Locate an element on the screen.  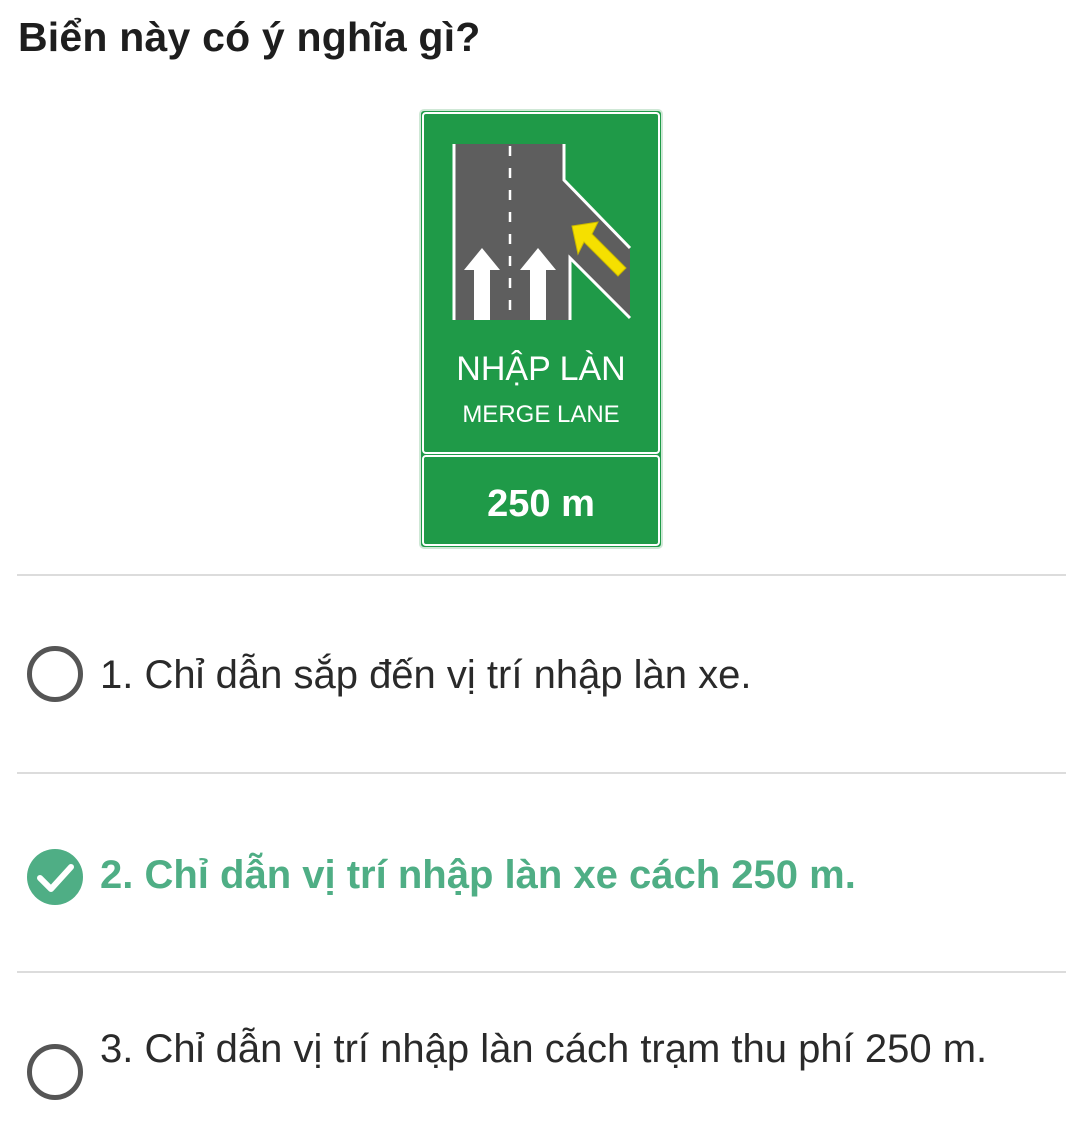
answer-option-1-label: 1. Chỉ dẫn sắp đến vị trí nhập làn xe. is located at coordinates (426, 675).